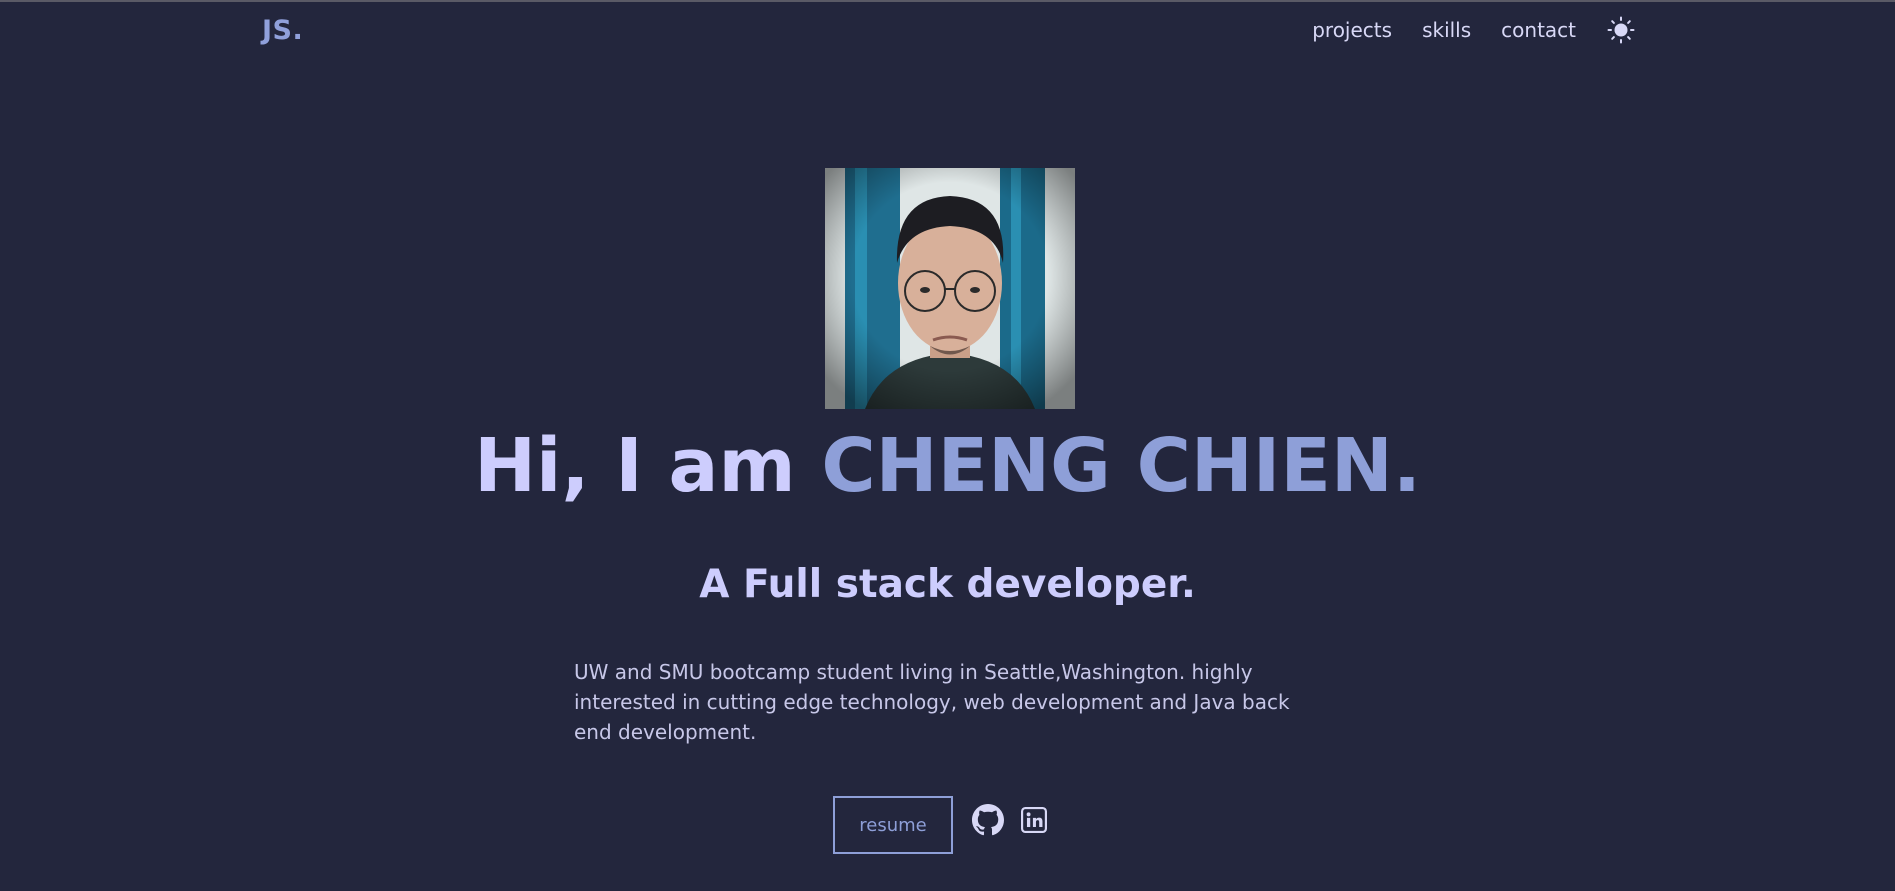 This screenshot has height=891, width=1895. I want to click on hero-name: CHENG CHIEN., so click(1121, 466).